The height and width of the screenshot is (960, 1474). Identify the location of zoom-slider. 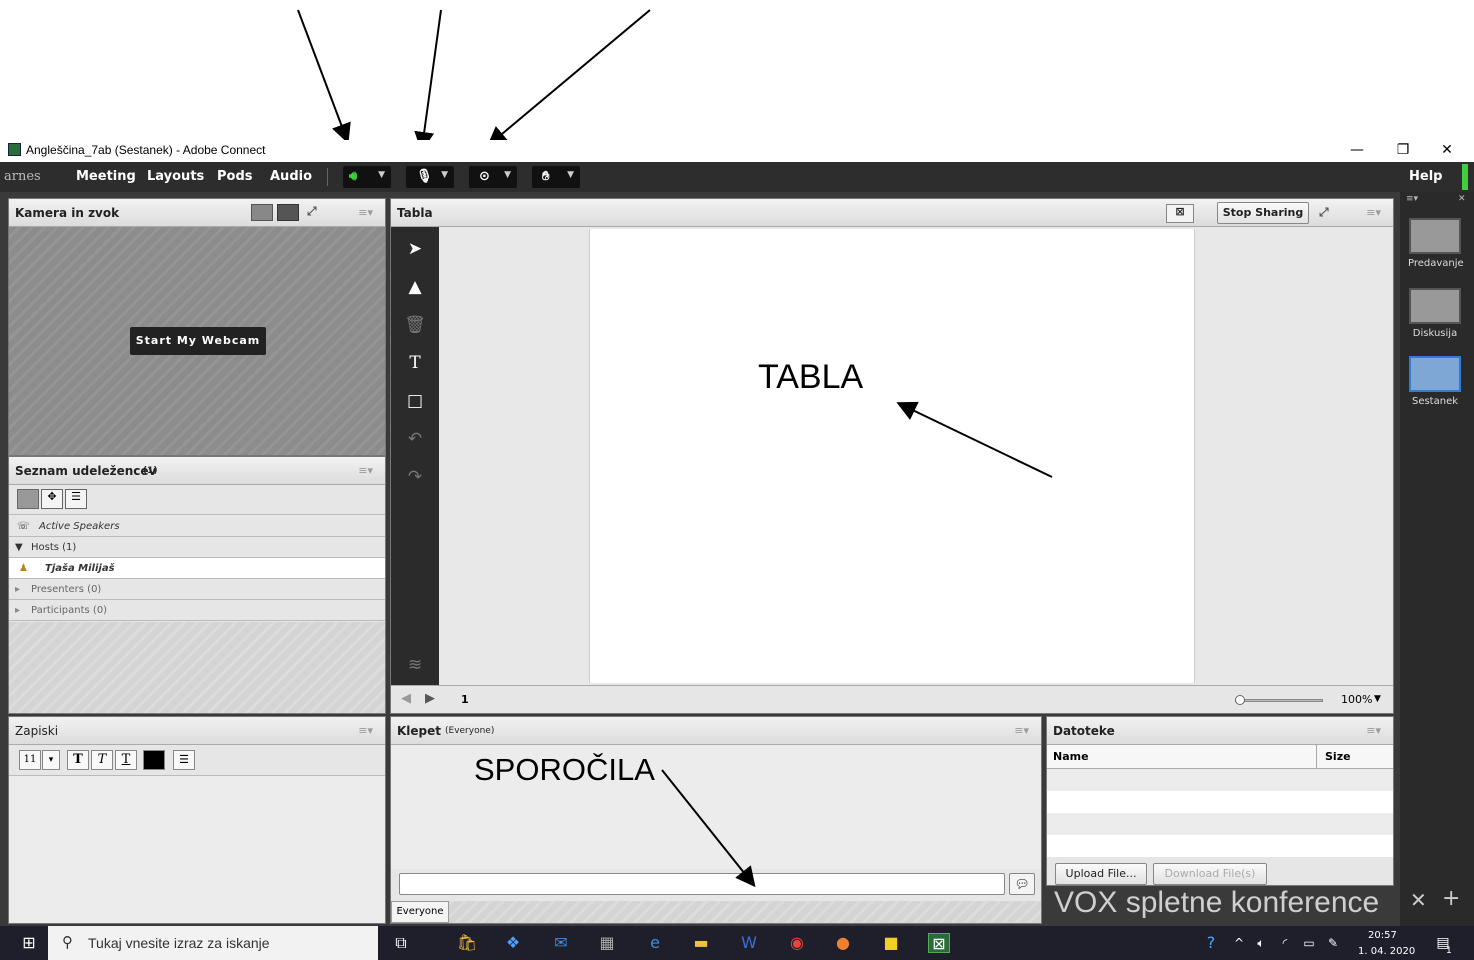
(1279, 700).